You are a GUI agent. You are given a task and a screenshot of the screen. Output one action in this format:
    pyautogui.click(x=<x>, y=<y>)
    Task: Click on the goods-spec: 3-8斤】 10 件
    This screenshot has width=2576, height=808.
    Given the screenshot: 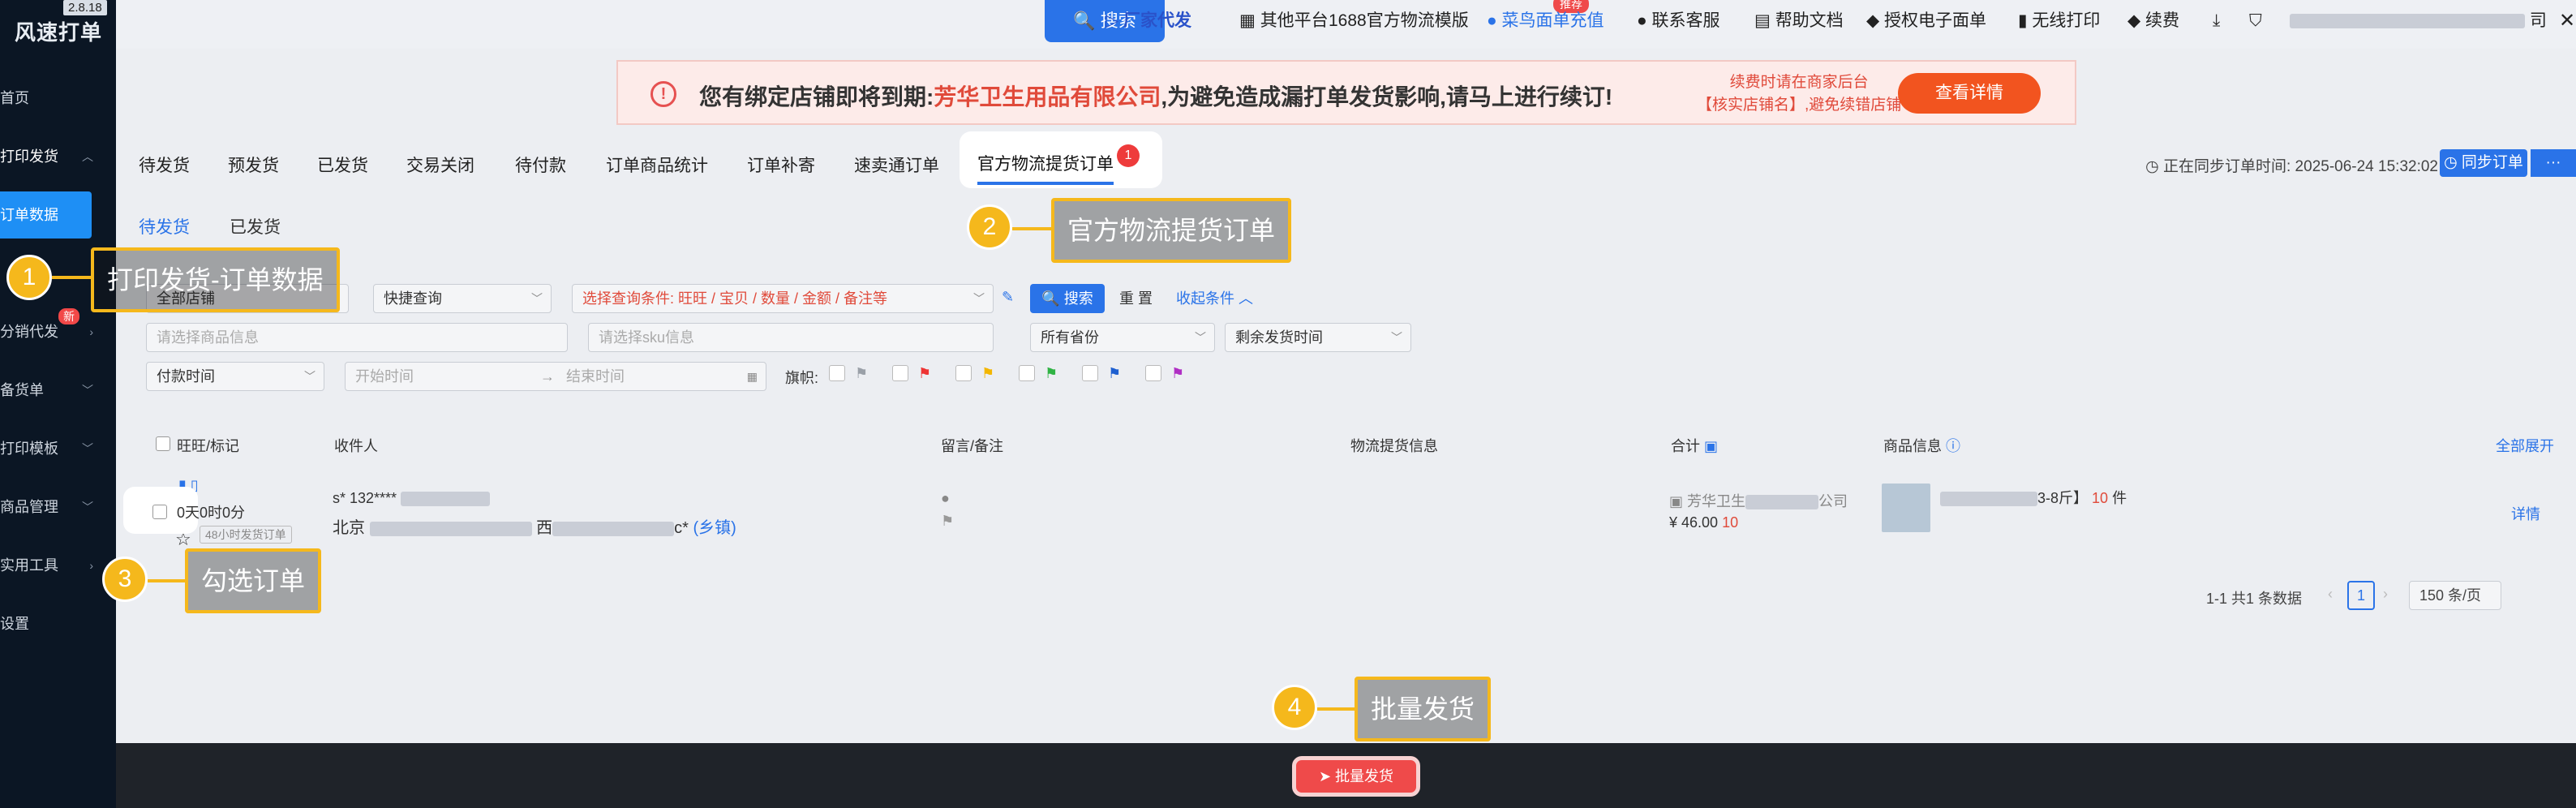 What is the action you would take?
    pyautogui.click(x=2033, y=497)
    